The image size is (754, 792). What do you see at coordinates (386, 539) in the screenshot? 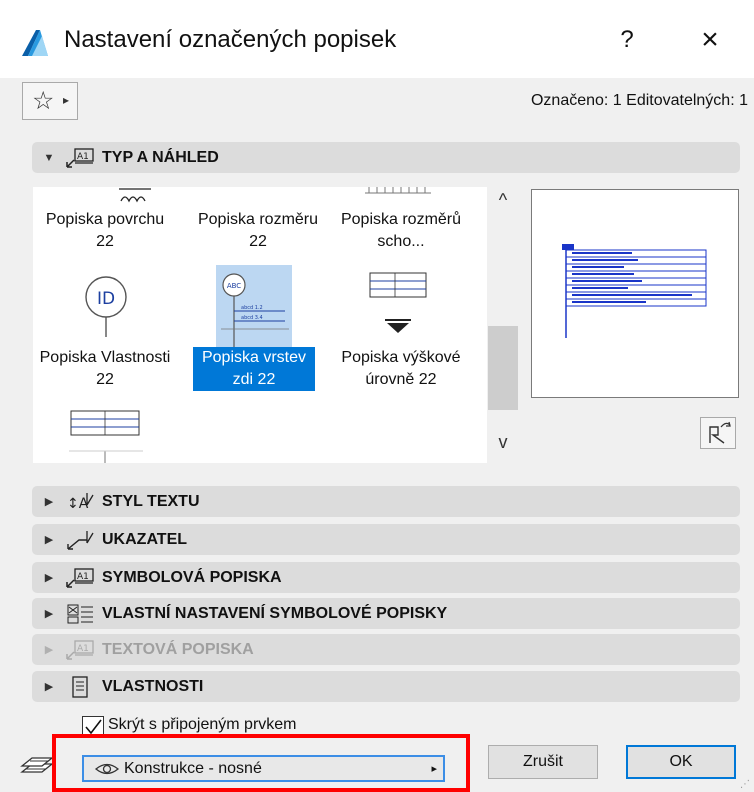
I see `section-ukazatel: ▶ UKAZATEL` at bounding box center [386, 539].